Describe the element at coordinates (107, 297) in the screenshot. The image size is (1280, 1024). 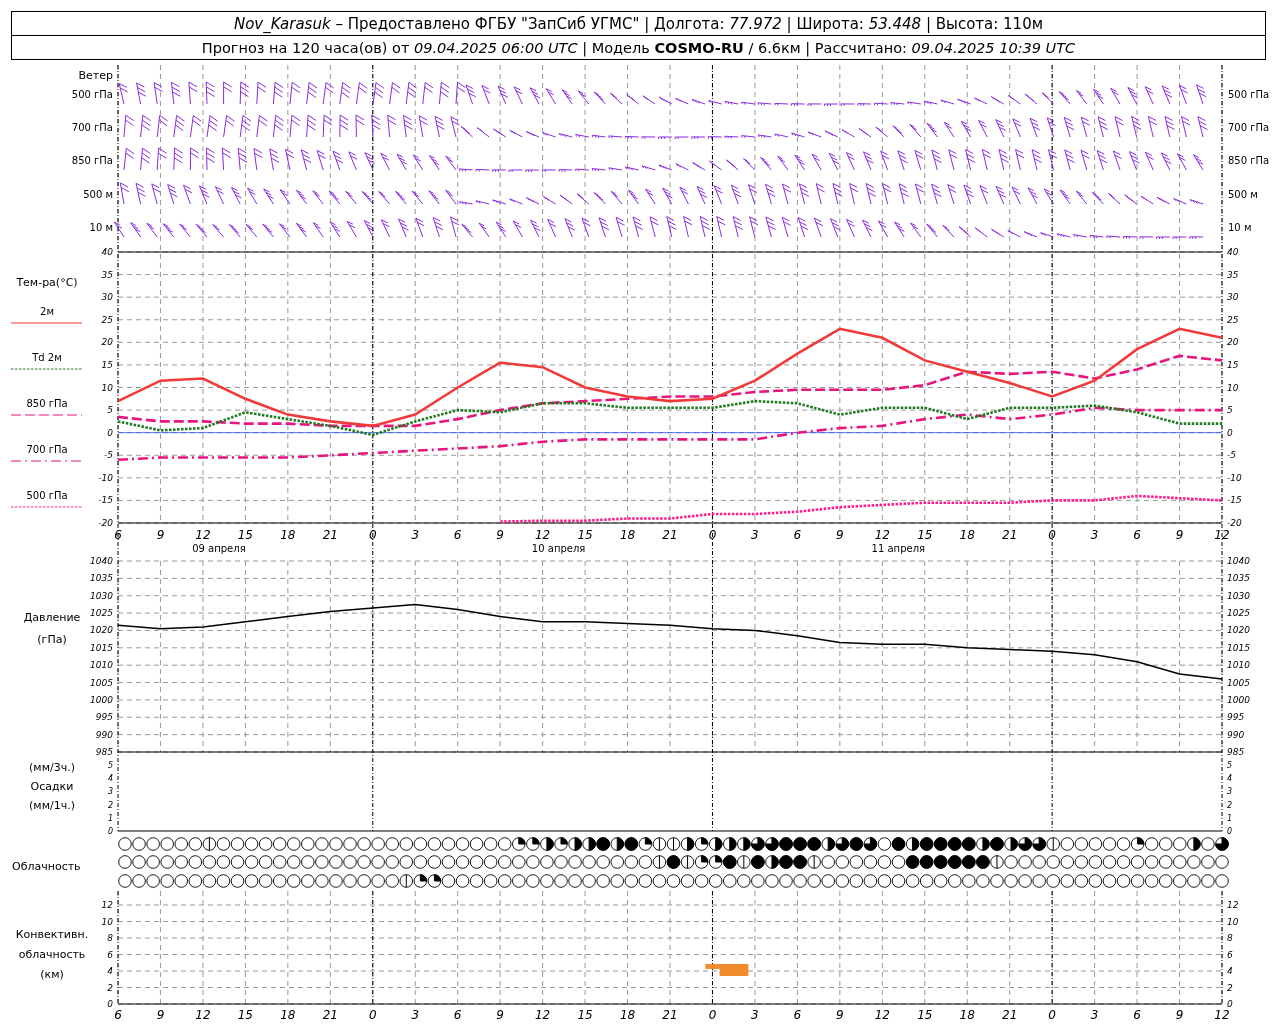
I see `axis-tick-label: 30` at that location.